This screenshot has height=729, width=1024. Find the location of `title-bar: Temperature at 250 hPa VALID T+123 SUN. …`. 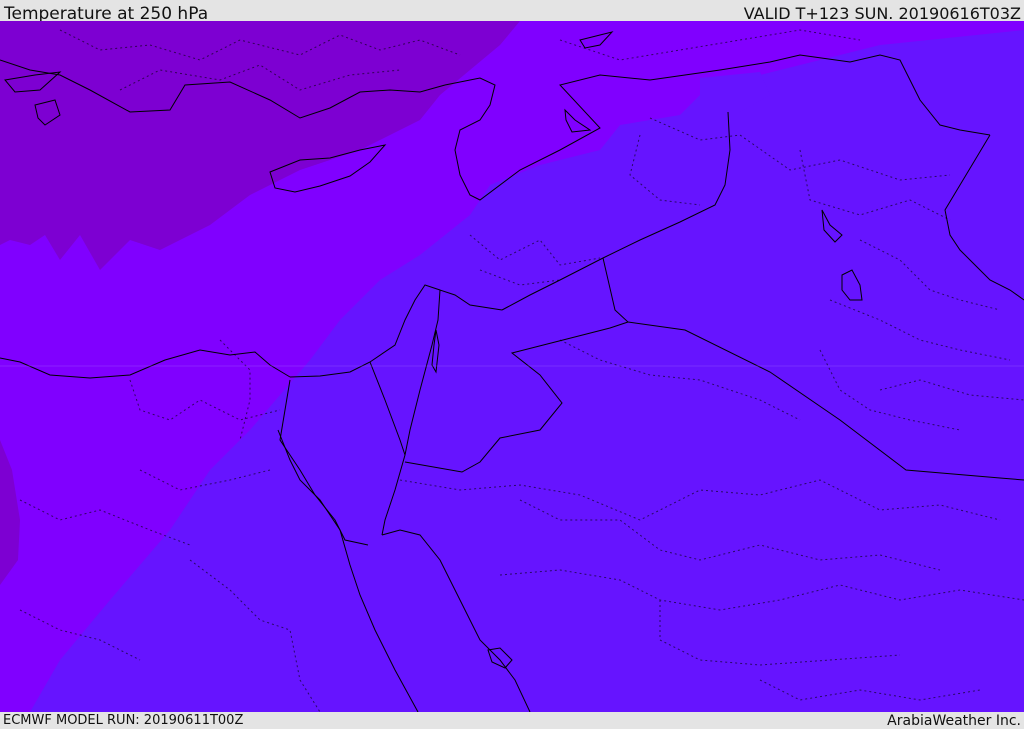

title-bar: Temperature at 250 hPa VALID T+123 SUN. … is located at coordinates (512, 12).